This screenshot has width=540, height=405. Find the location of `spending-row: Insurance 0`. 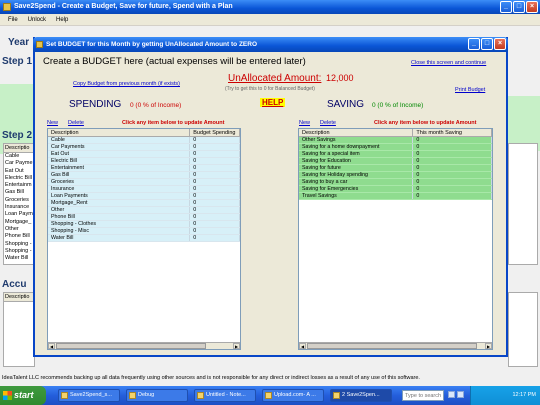

spending-row: Insurance 0 is located at coordinates (144, 189).